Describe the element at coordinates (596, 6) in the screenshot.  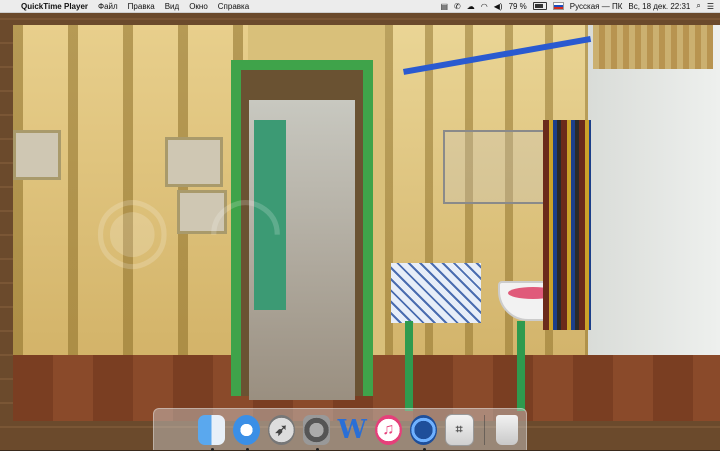
I see `input-source: Русская — ПК` at that location.